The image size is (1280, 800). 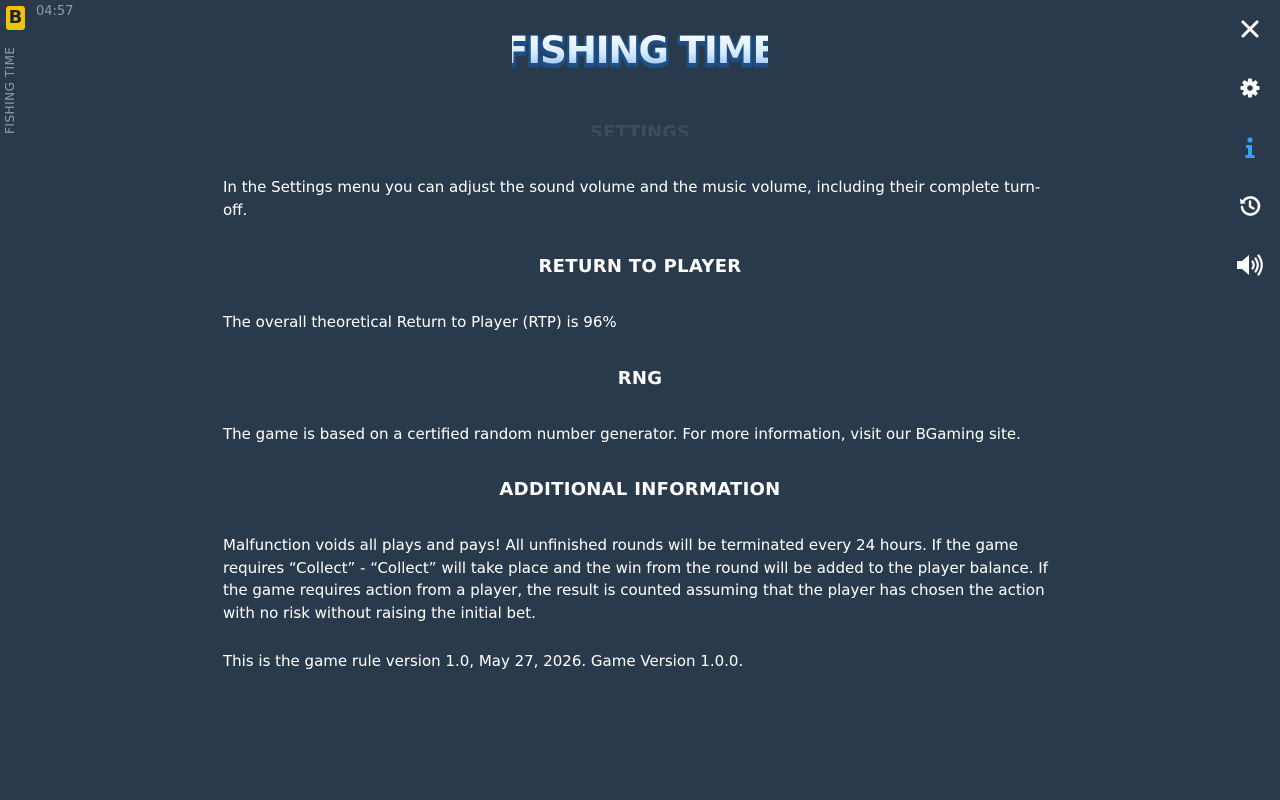 What do you see at coordinates (1250, 400) in the screenshot?
I see `right-control-bar` at bounding box center [1250, 400].